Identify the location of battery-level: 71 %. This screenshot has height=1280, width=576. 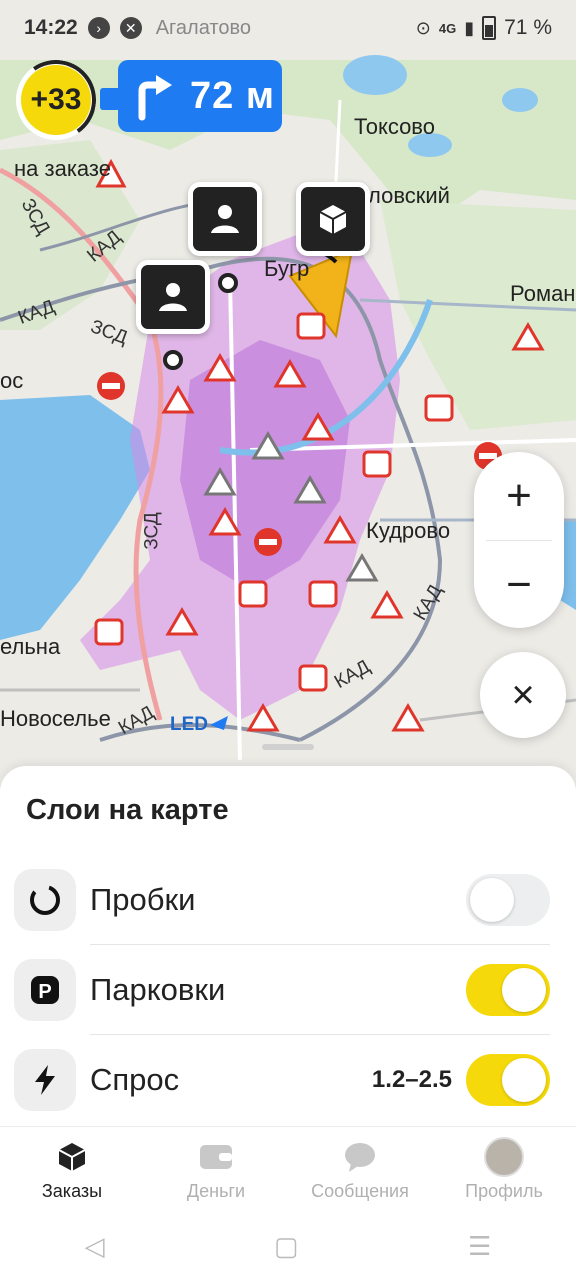
(528, 27).